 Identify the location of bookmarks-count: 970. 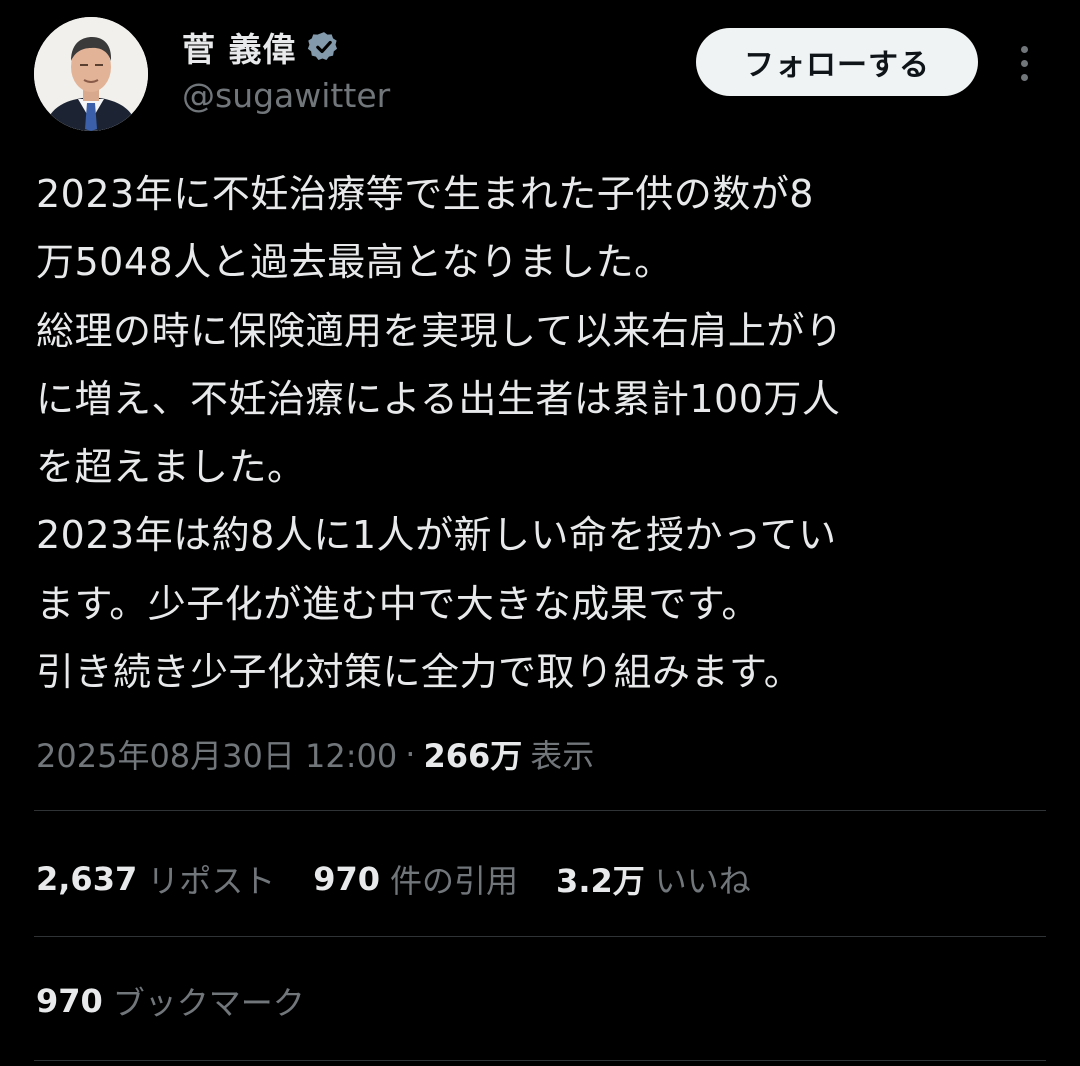
(69, 1001).